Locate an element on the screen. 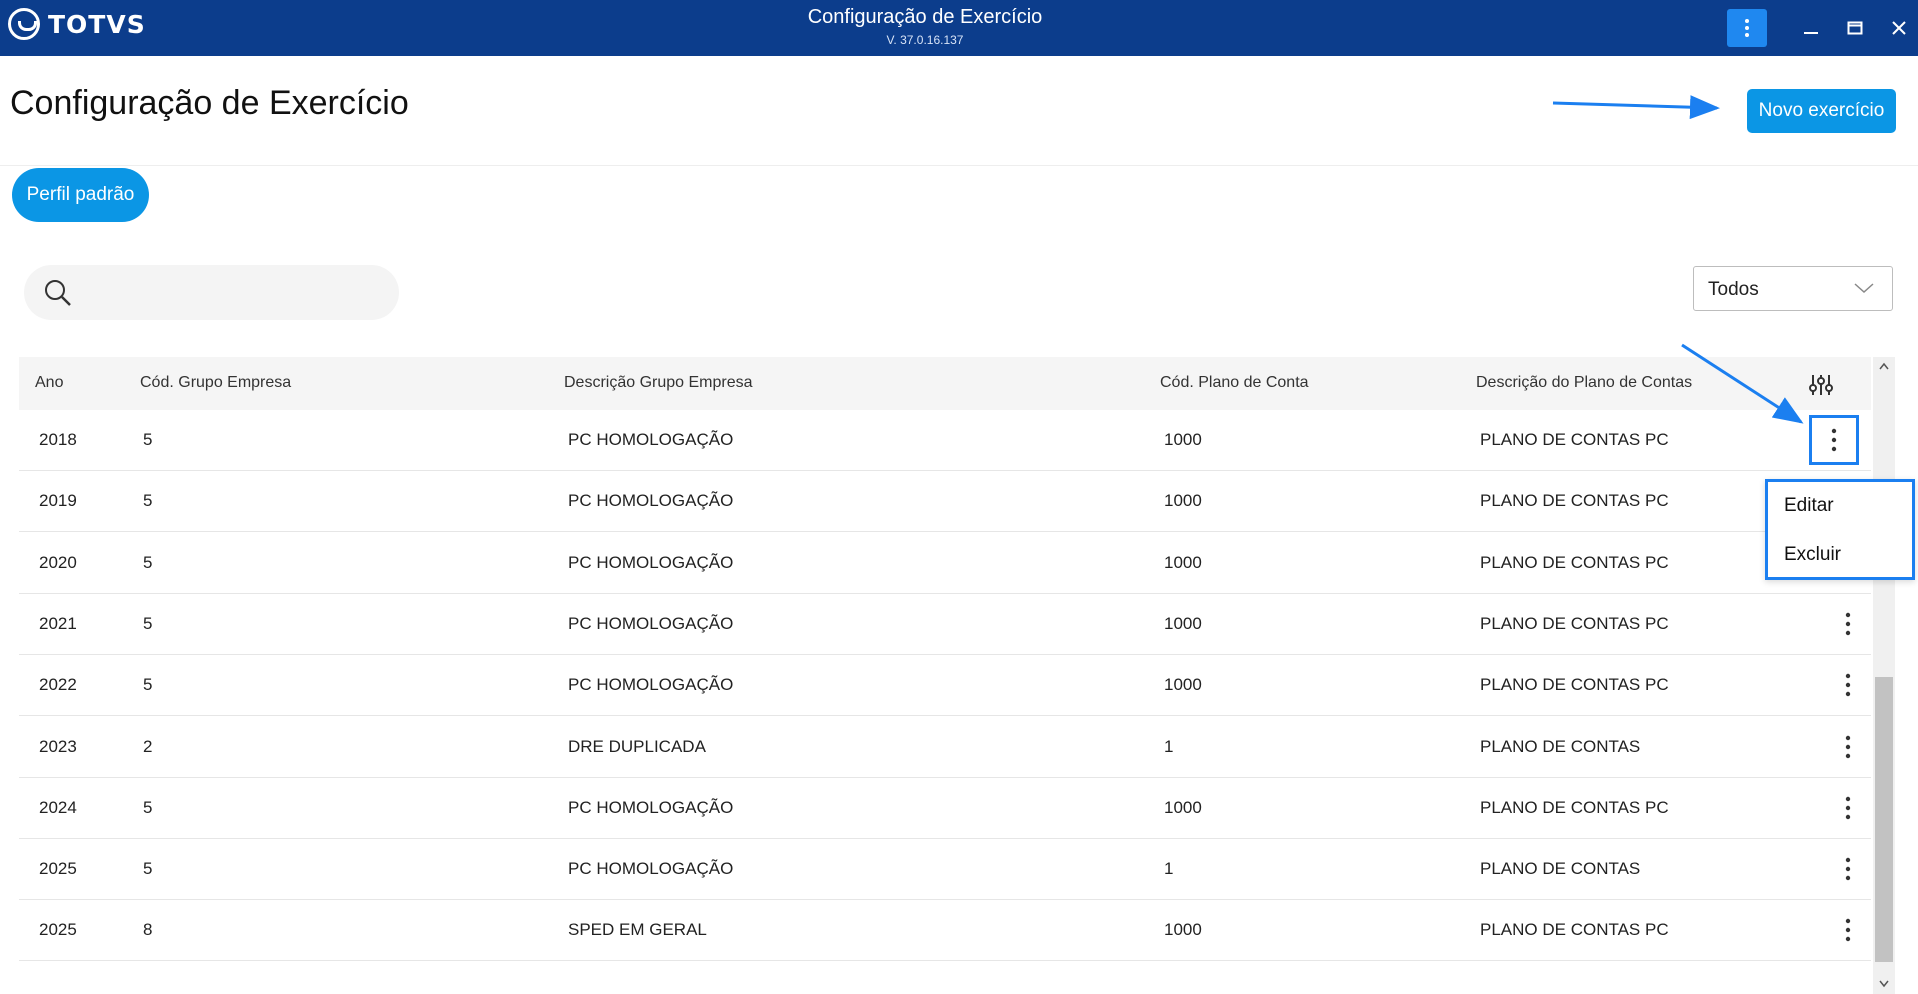 The height and width of the screenshot is (994, 1918). column-header-plan-description: Descrição do Plano de Contas is located at coordinates (1584, 382).